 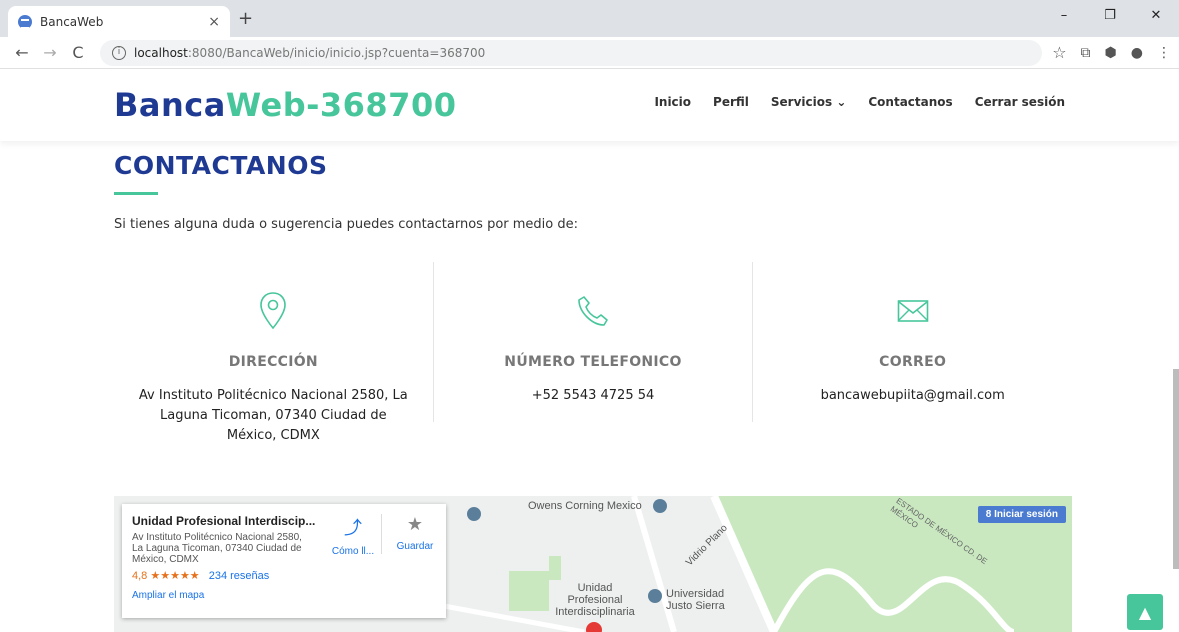 I want to click on map-signin-button: 8 Iniciar sesión, so click(x=1021, y=514).